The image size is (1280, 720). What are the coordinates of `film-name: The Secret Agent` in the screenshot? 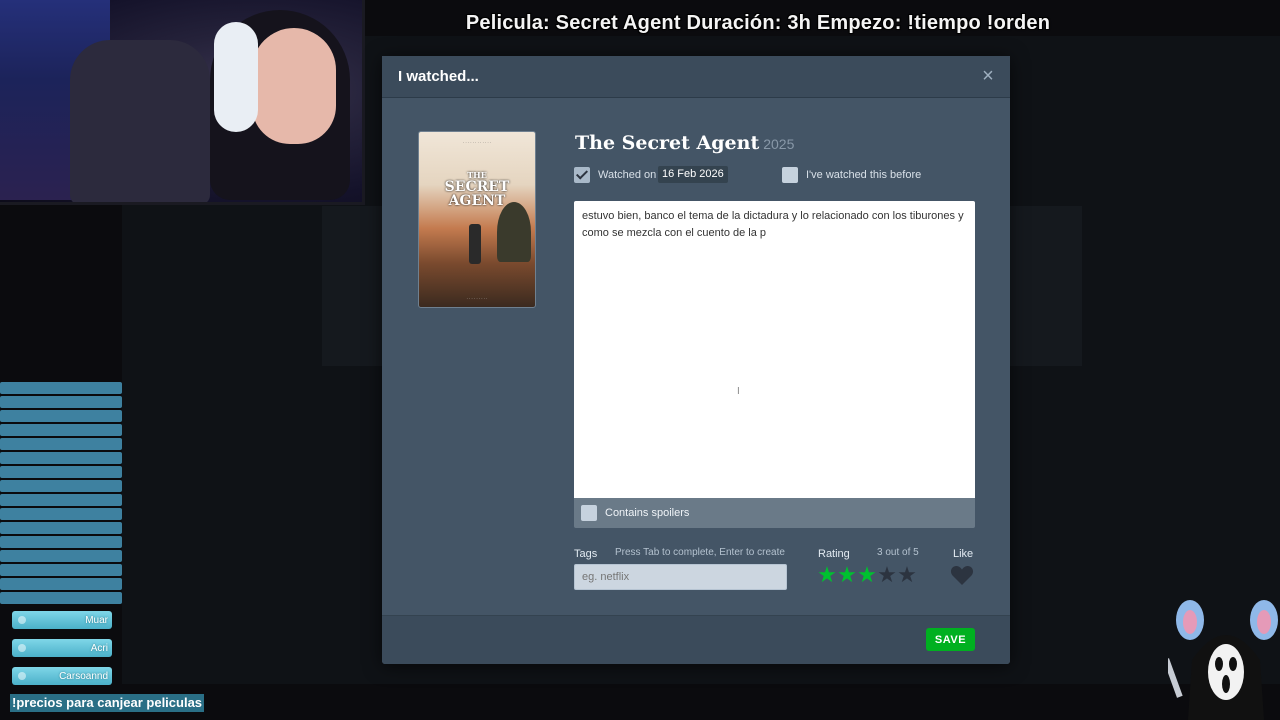 It's located at (667, 143).